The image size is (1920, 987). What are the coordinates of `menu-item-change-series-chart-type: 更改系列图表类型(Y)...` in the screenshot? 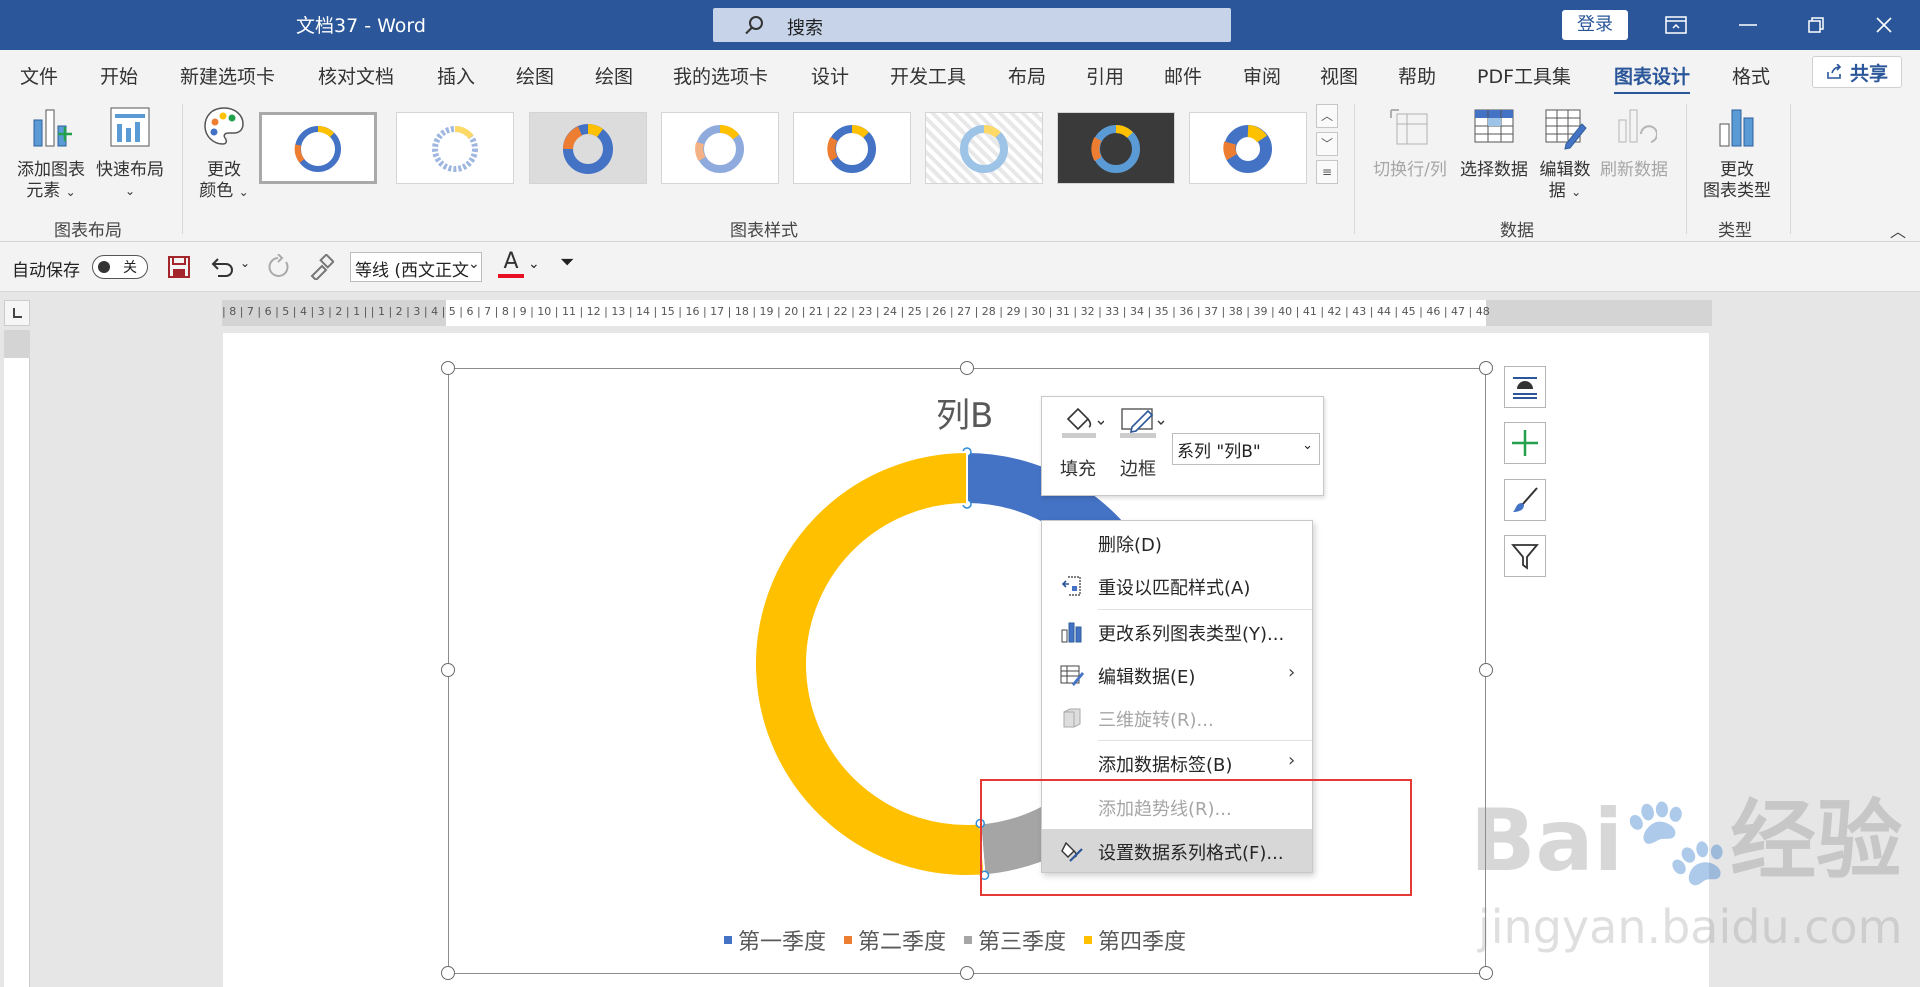 It's located at (1177, 631).